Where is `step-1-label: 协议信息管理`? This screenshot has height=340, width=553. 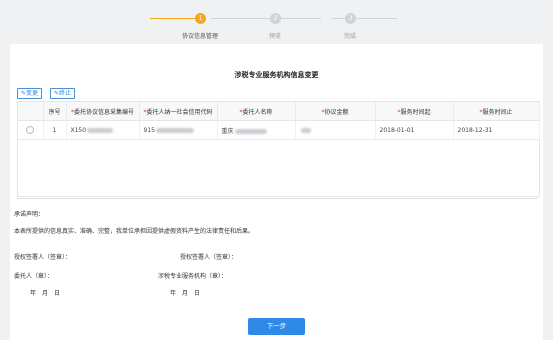 step-1-label: 协议信息管理 is located at coordinates (199, 36).